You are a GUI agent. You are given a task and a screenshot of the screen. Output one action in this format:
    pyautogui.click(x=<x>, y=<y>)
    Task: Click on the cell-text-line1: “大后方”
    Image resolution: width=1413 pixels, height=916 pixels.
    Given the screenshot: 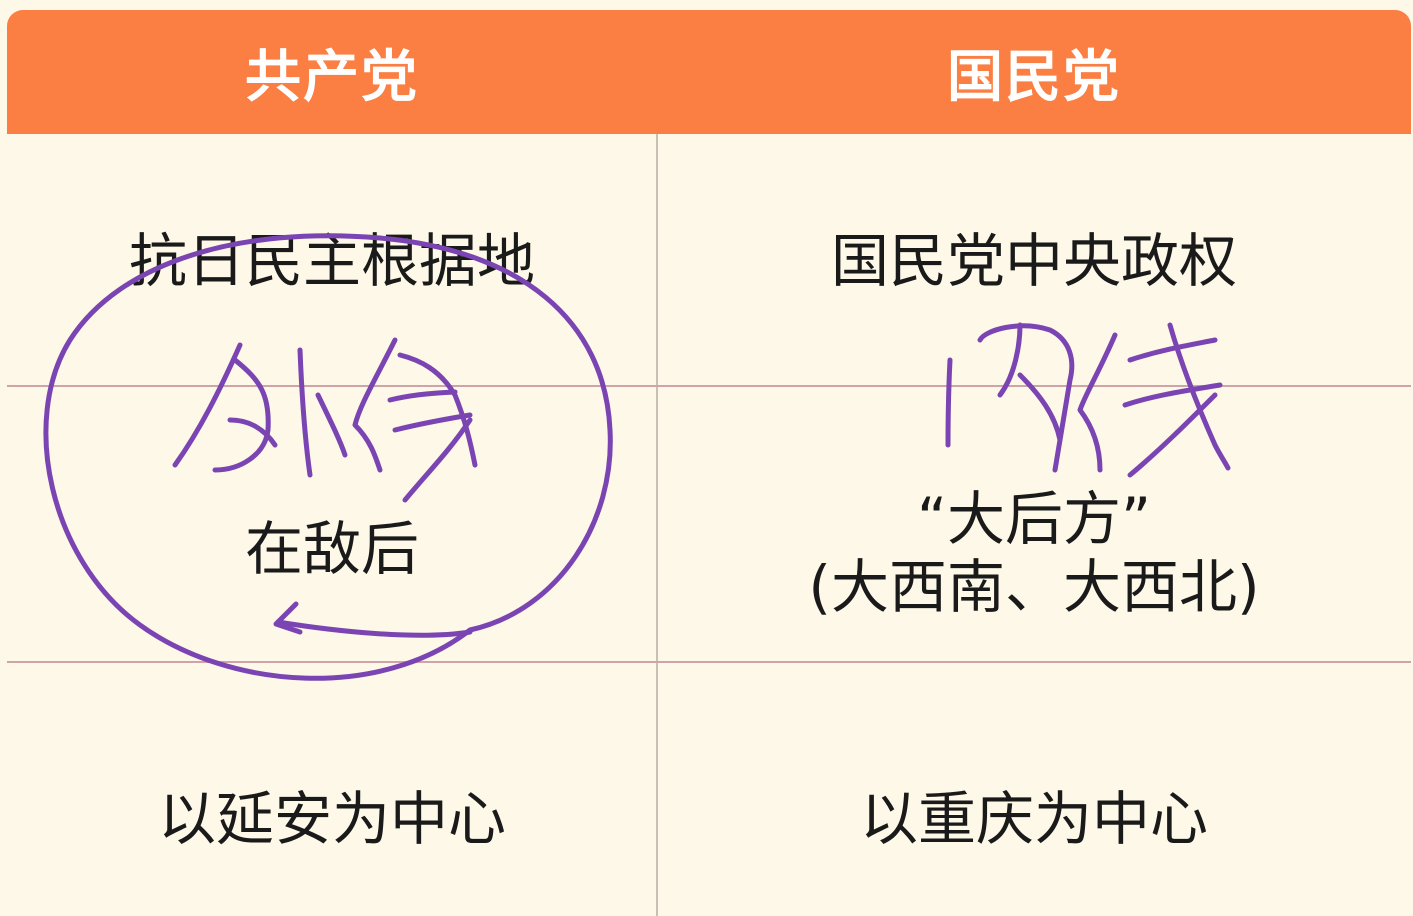 What is the action you would take?
    pyautogui.click(x=1034, y=518)
    